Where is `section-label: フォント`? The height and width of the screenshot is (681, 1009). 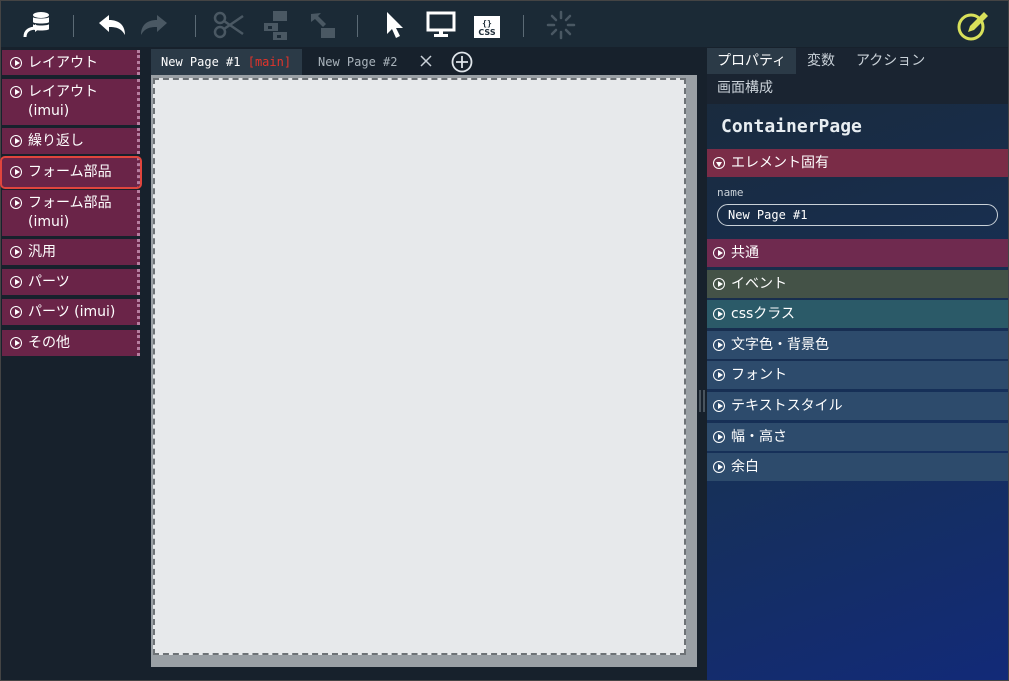
section-label: フォント is located at coordinates (759, 375).